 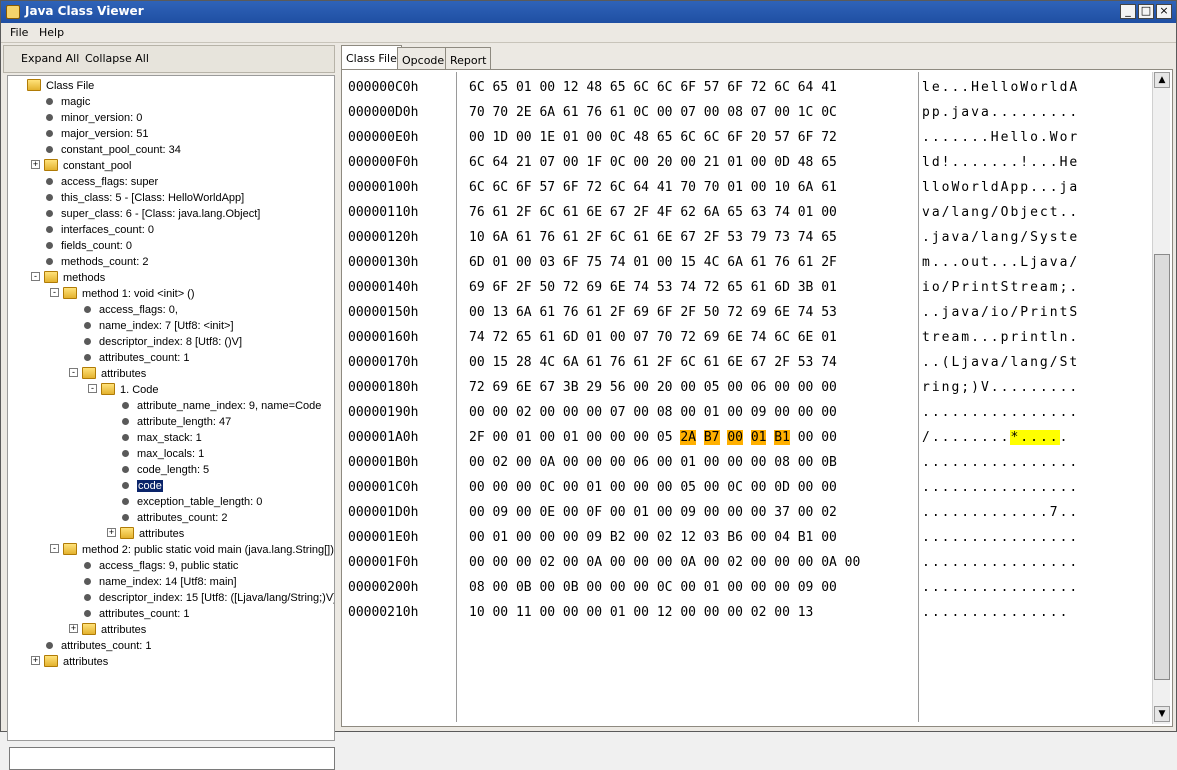 I want to click on tab-opcode: Opcode, so click(x=423, y=58).